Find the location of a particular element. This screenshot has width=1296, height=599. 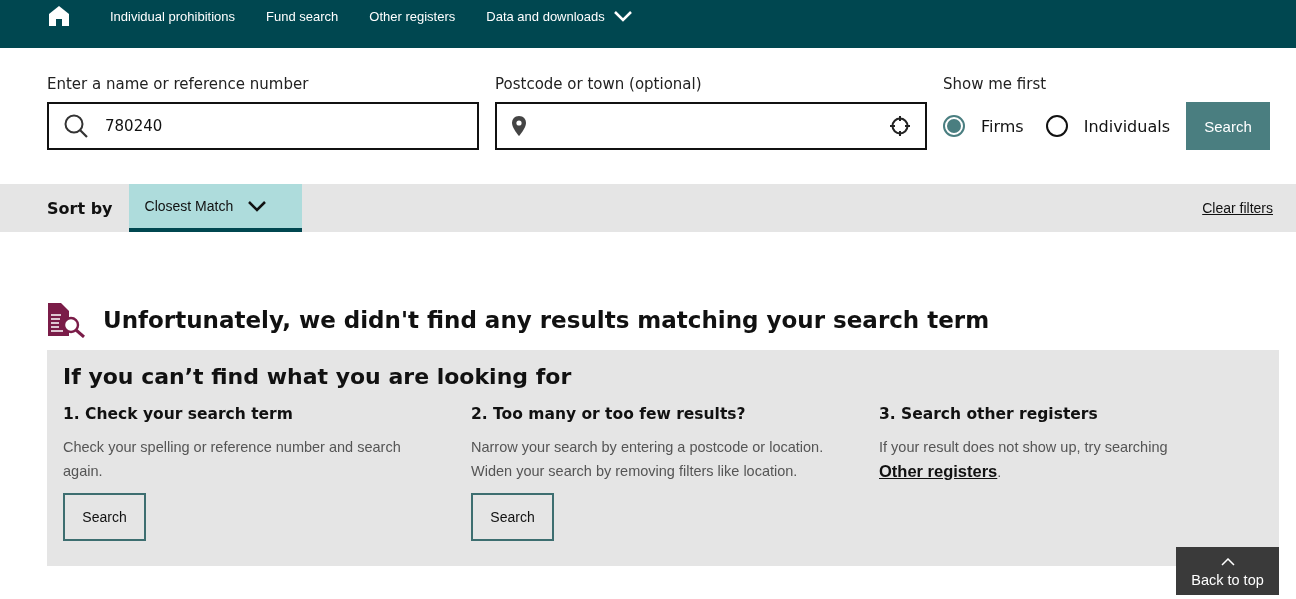

chevron-icon is located at coordinates (257, 206).